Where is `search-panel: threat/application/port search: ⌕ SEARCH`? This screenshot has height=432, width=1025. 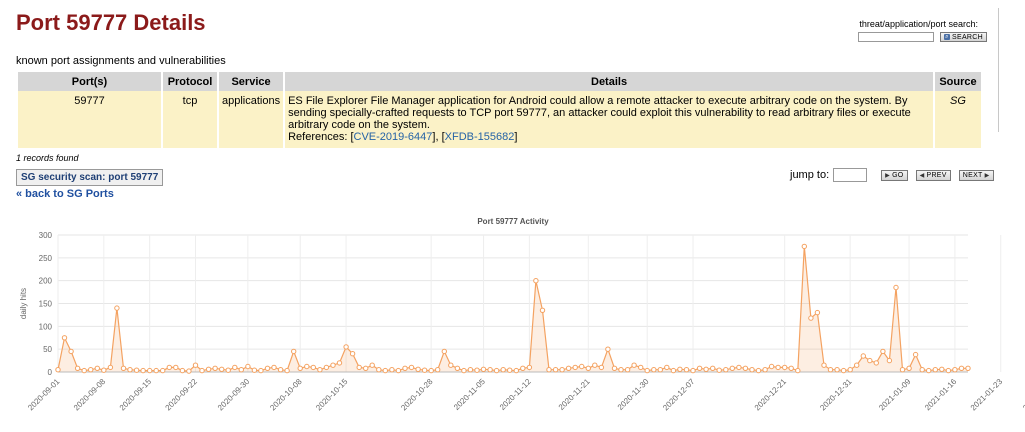
search-panel: threat/application/port search: ⌕ SEARCH is located at coordinates (922, 30).